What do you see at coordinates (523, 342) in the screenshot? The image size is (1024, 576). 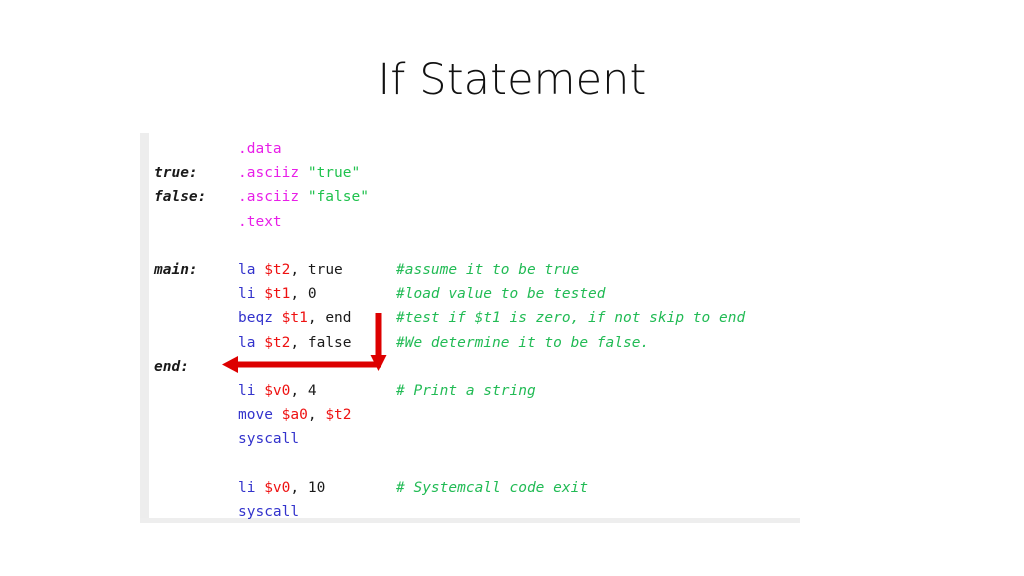 I see `code-comment: #We determine it to be false.` at bounding box center [523, 342].